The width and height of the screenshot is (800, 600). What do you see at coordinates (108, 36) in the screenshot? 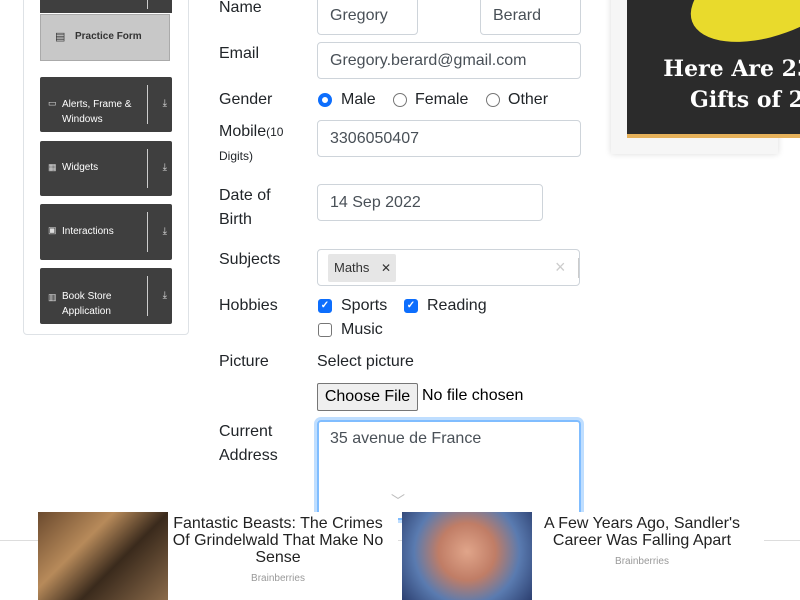
I see `sidebar-item-label: Practice Form` at bounding box center [108, 36].